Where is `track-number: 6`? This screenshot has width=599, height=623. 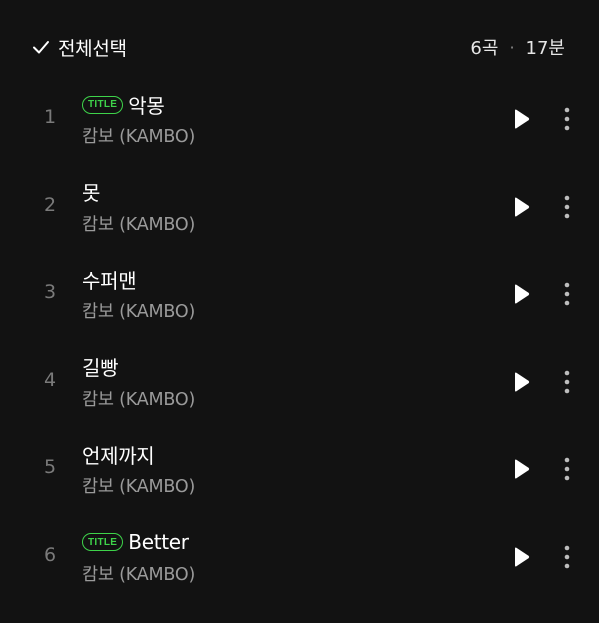 track-number: 6 is located at coordinates (50, 554).